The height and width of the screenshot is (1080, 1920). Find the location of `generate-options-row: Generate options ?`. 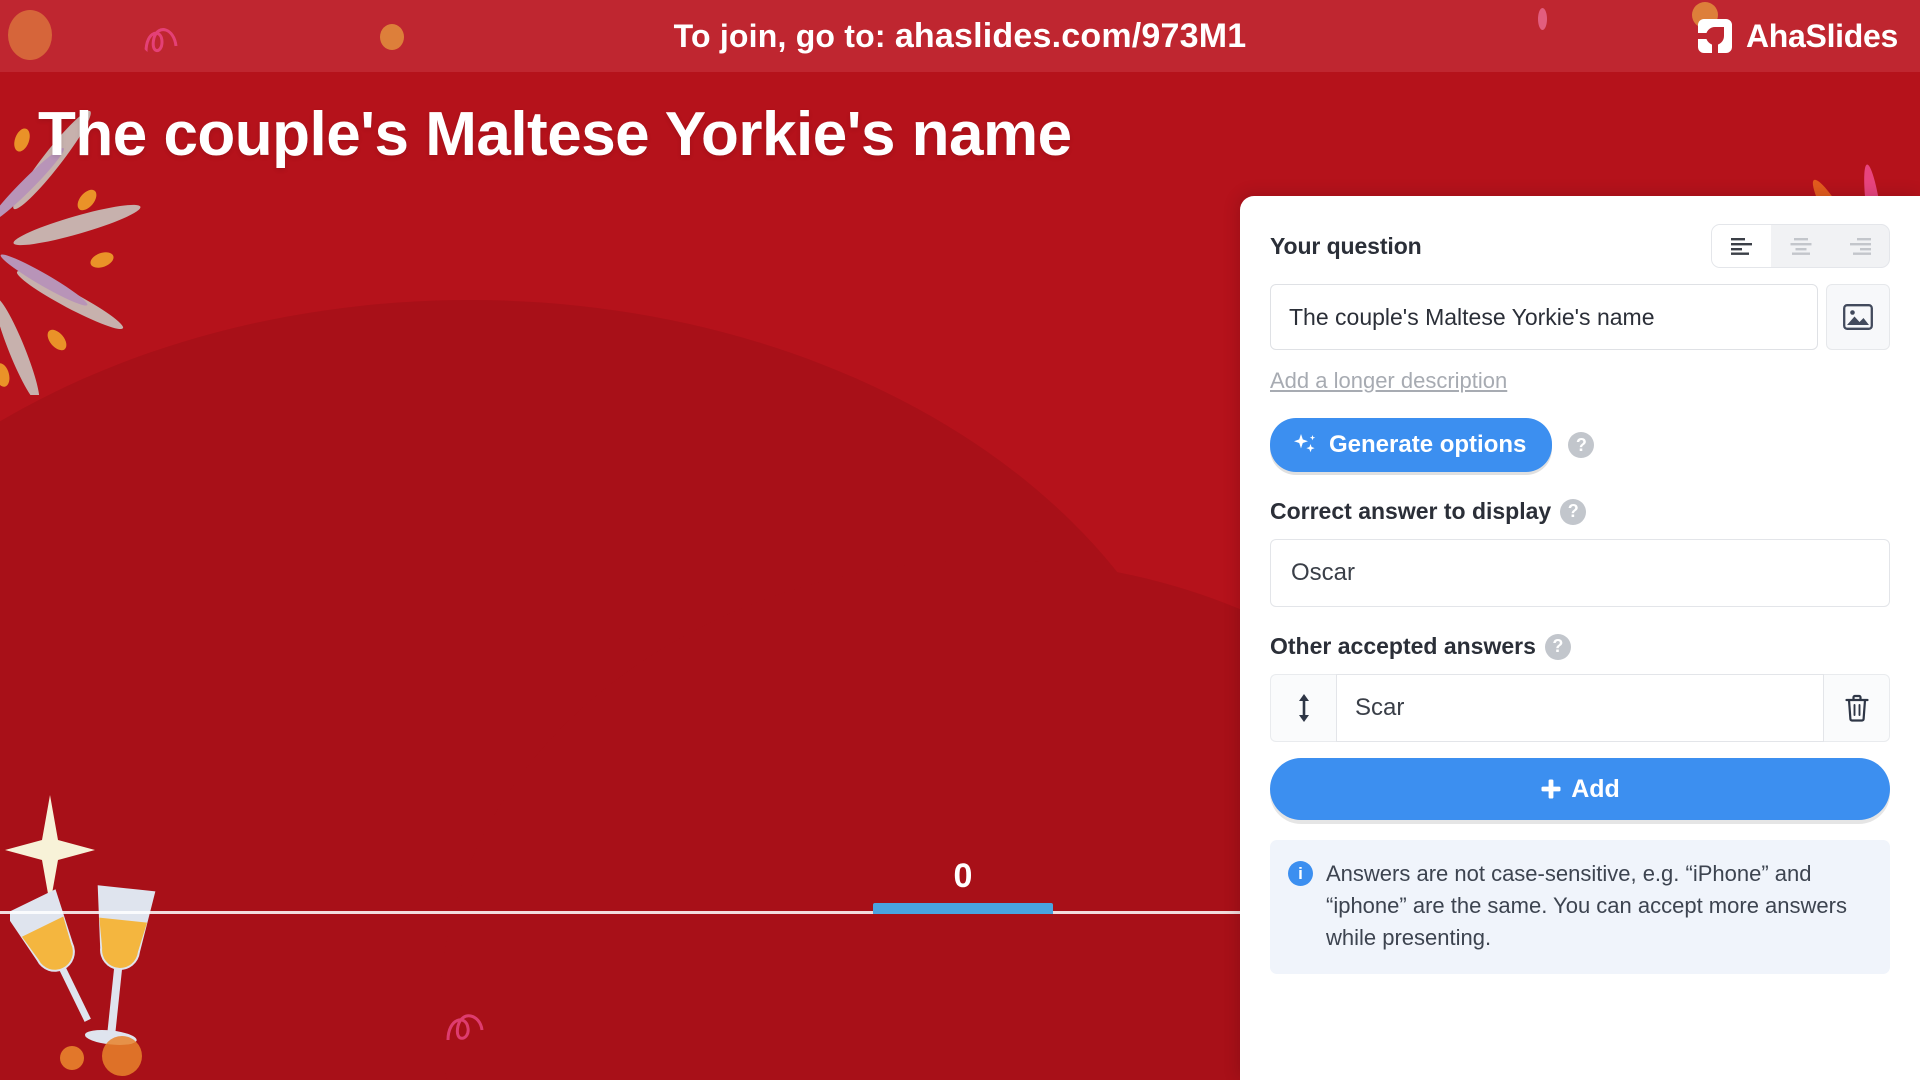

generate-options-row: Generate options ? is located at coordinates (1580, 445).